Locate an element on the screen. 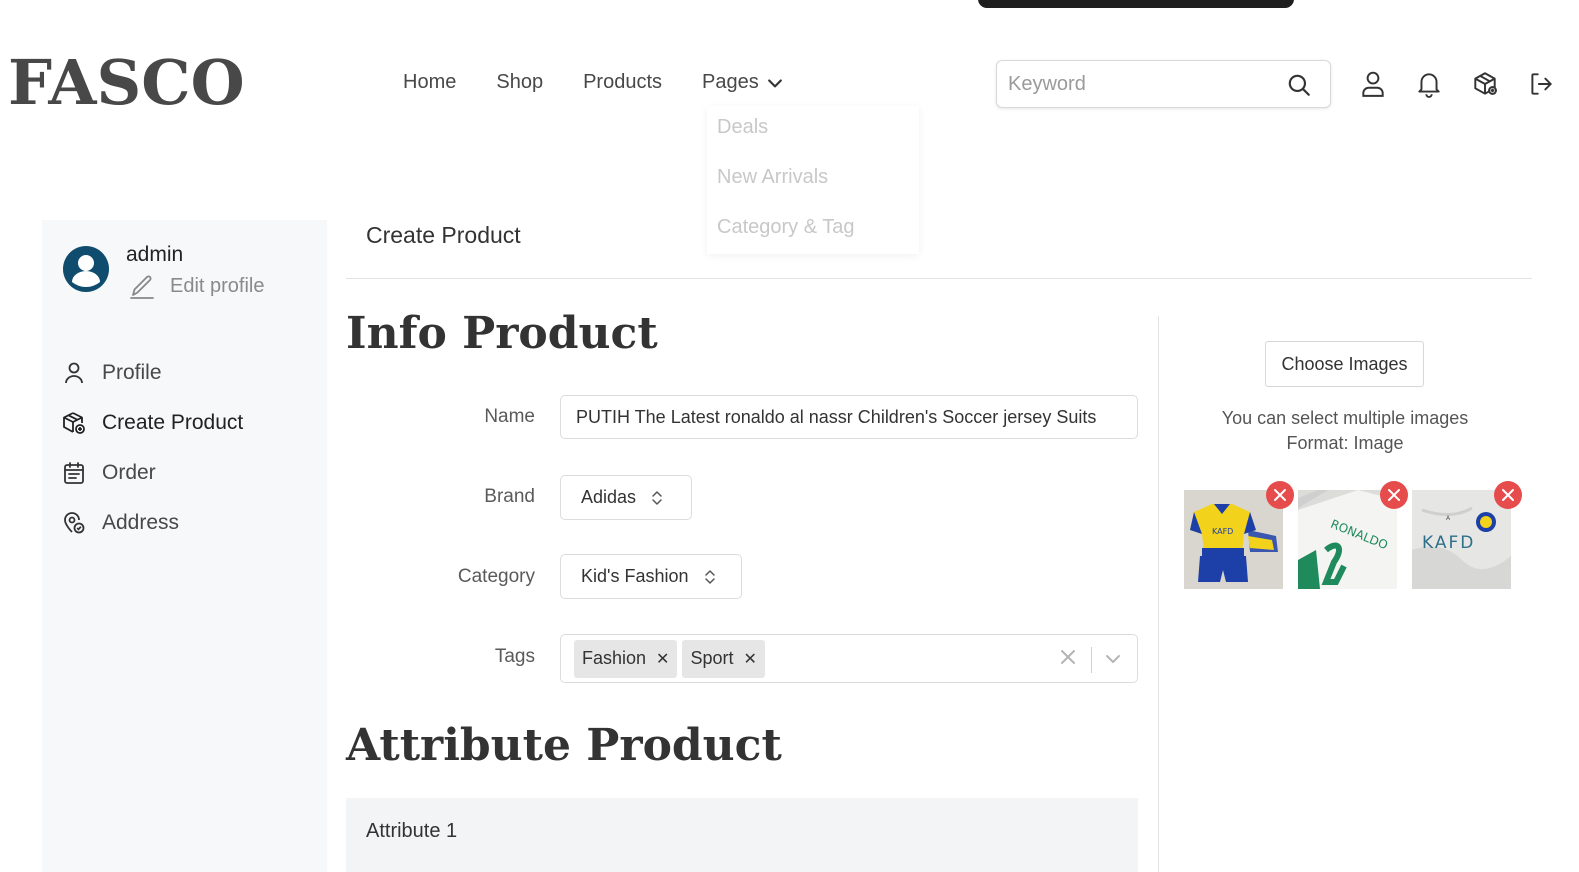 The width and height of the screenshot is (1579, 872). clear-icon is located at coordinates (1068, 657).